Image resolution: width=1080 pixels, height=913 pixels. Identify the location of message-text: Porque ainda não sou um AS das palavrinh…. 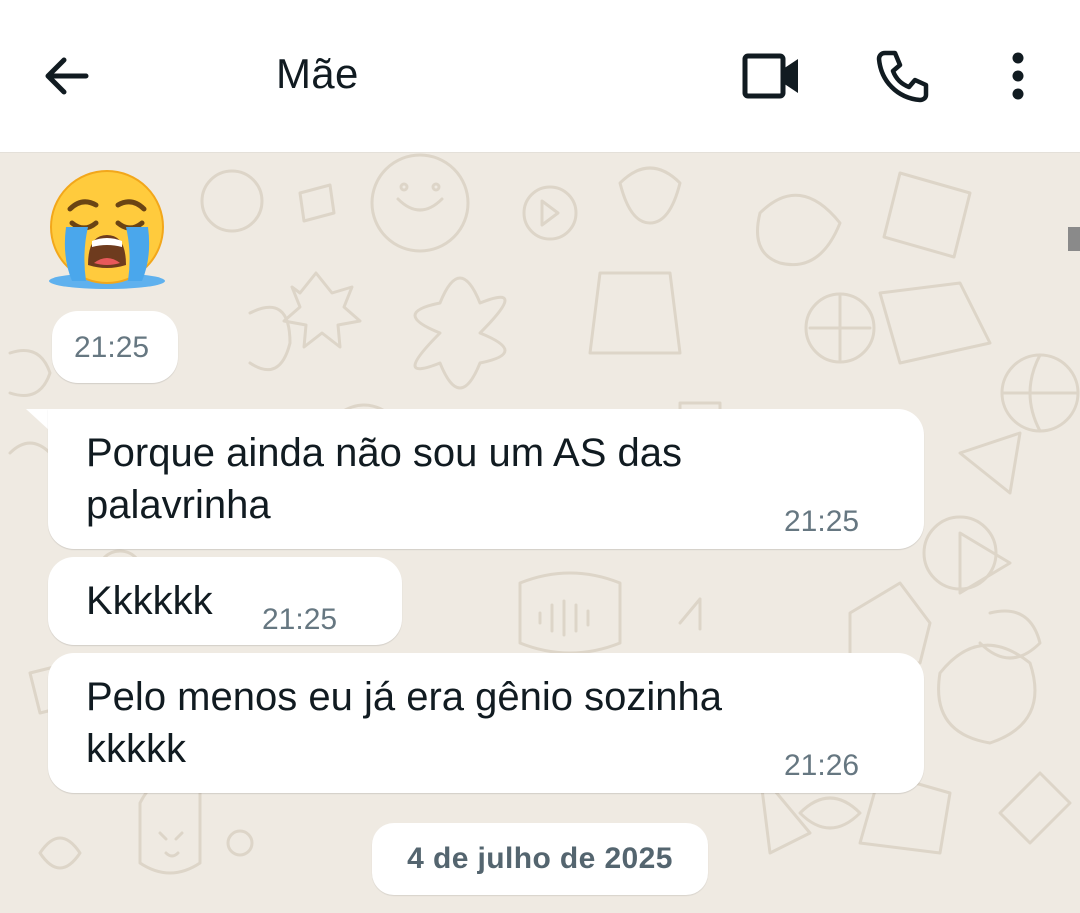
(384, 479).